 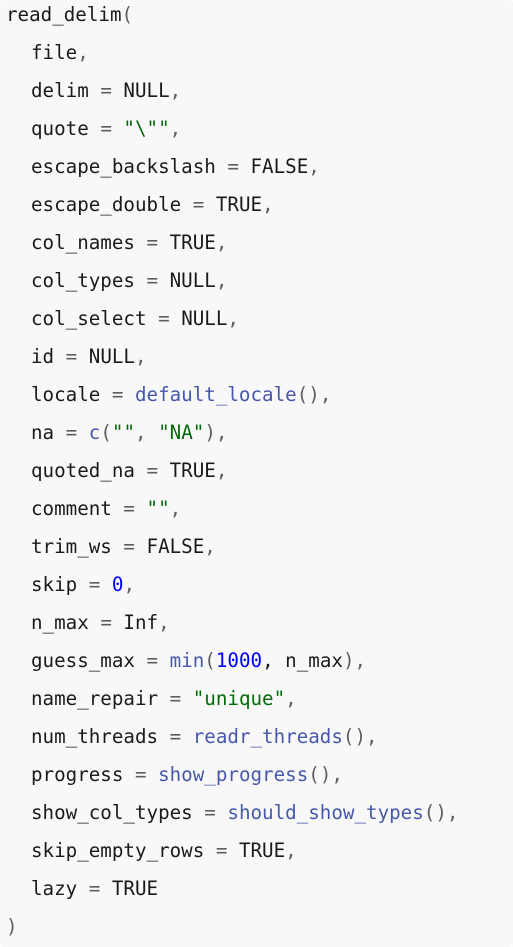 What do you see at coordinates (89, 318) in the screenshot?
I see `argument-name: col_select` at bounding box center [89, 318].